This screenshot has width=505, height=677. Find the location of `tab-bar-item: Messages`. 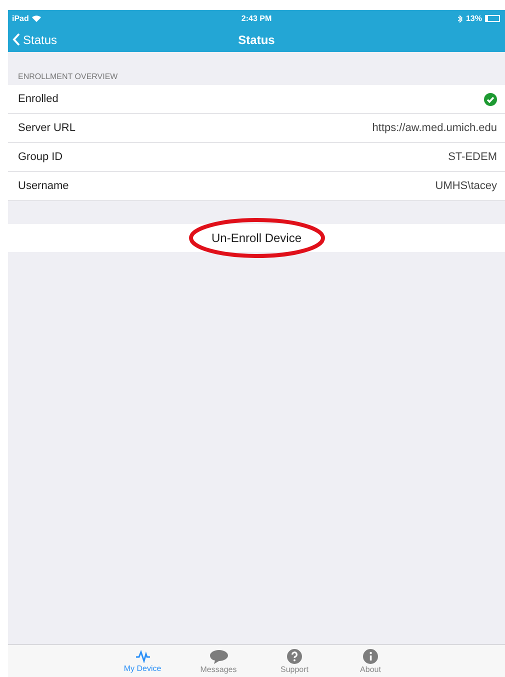

tab-bar-item: Messages is located at coordinates (218, 661).